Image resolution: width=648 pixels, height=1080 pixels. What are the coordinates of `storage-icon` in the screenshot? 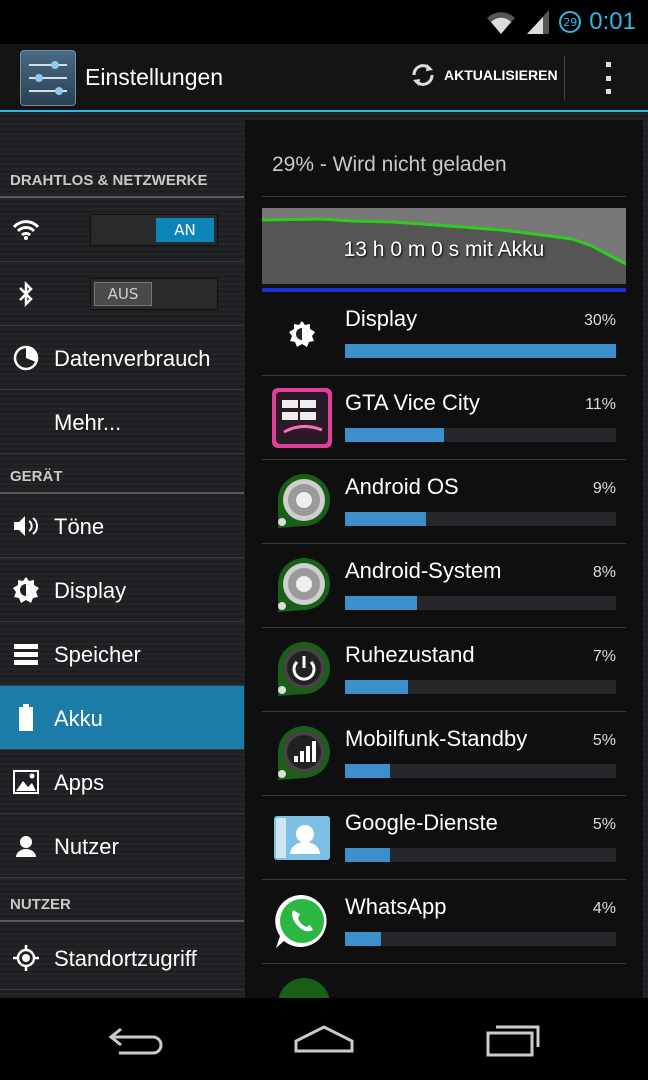 It's located at (26, 654).